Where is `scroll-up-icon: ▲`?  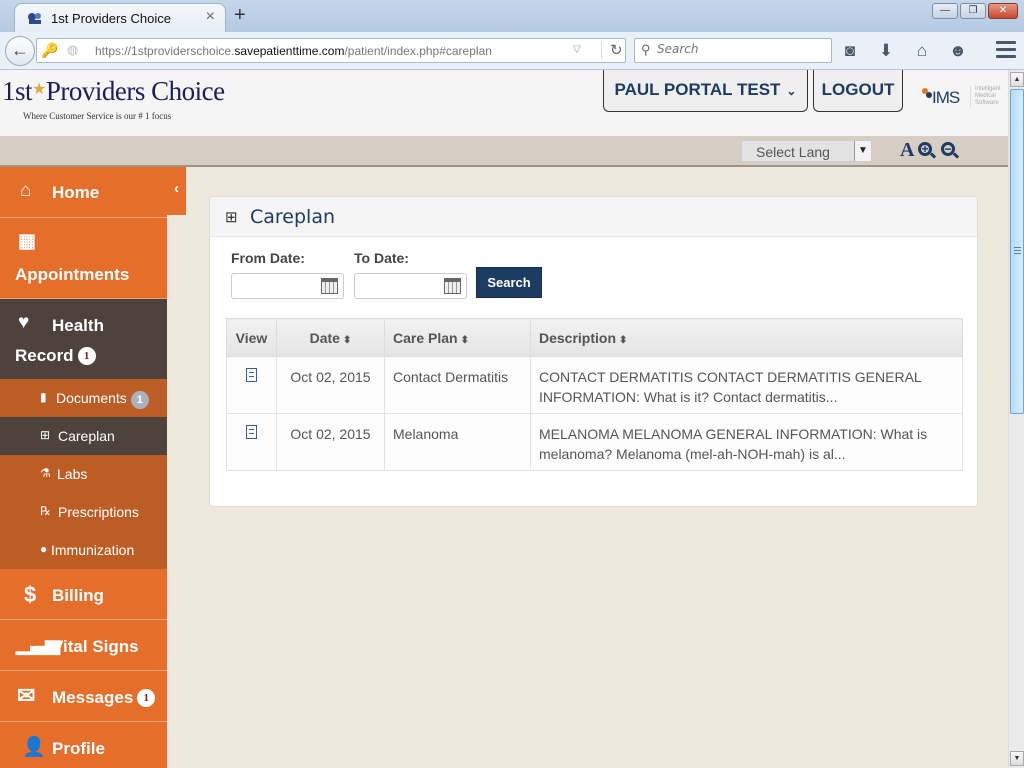 scroll-up-icon: ▲ is located at coordinates (1017, 79).